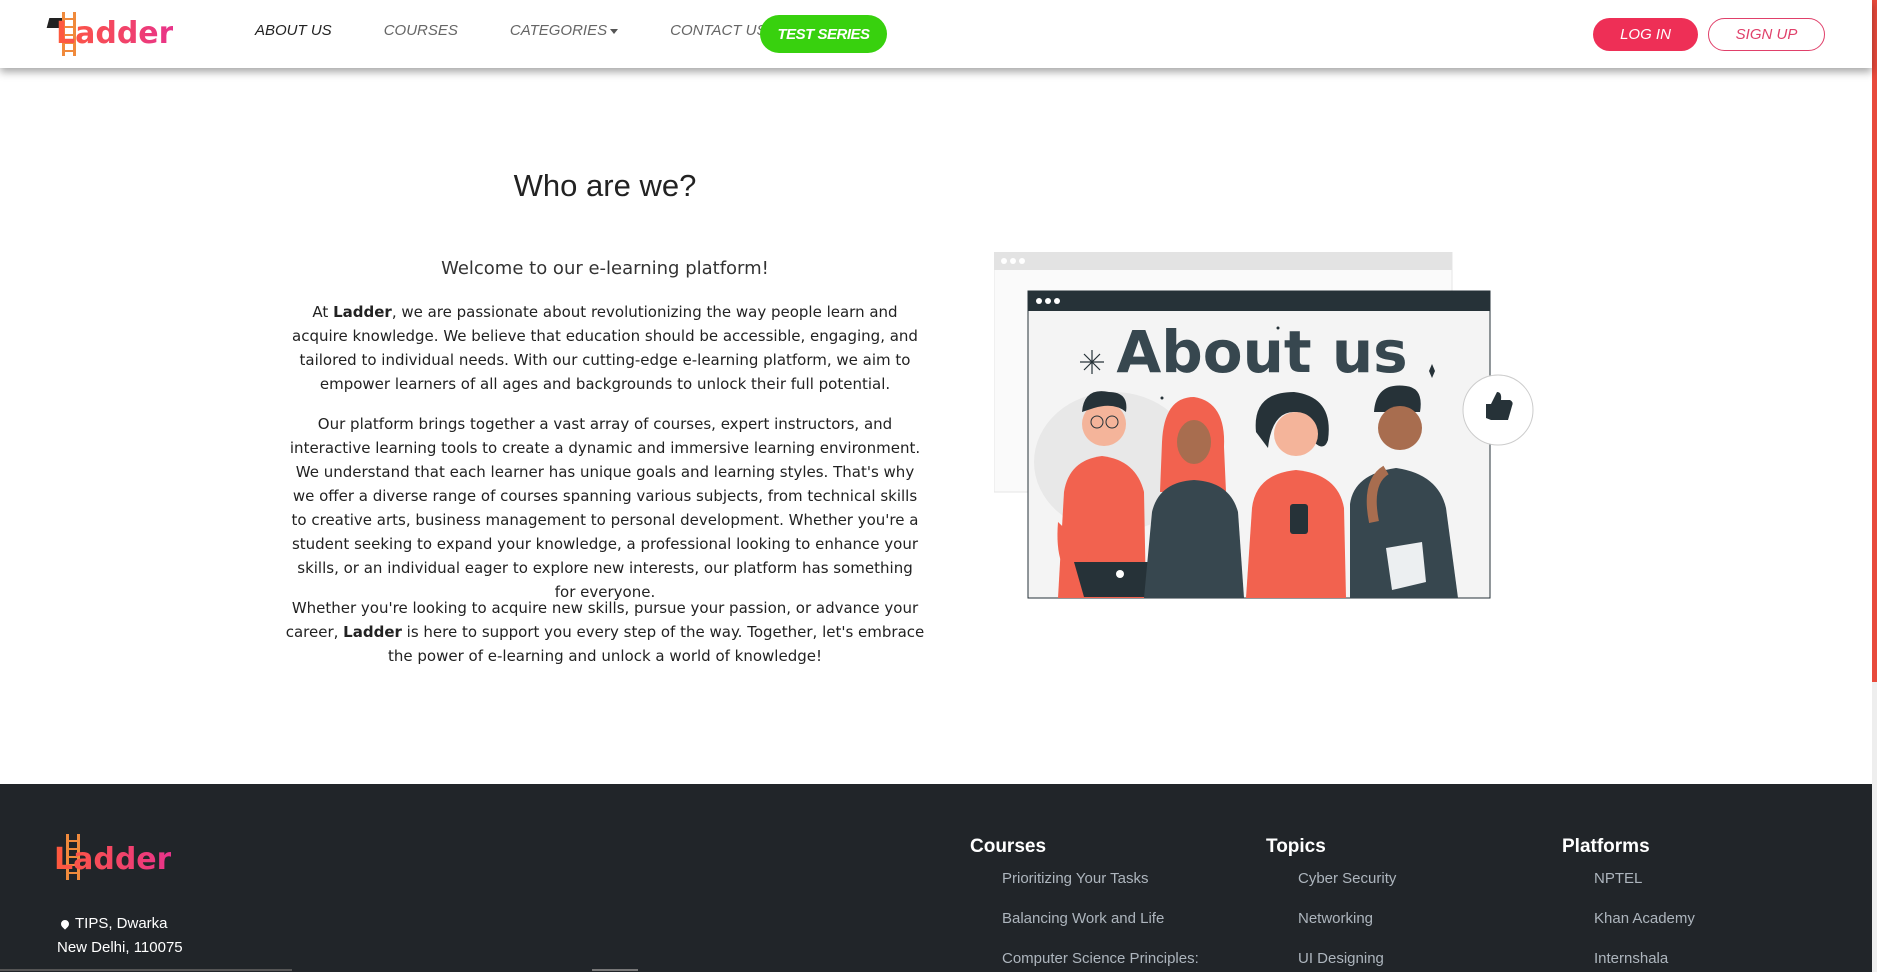 Image resolution: width=1877 pixels, height=972 pixels. I want to click on footer-platform-link: Internshala, so click(1644, 961).